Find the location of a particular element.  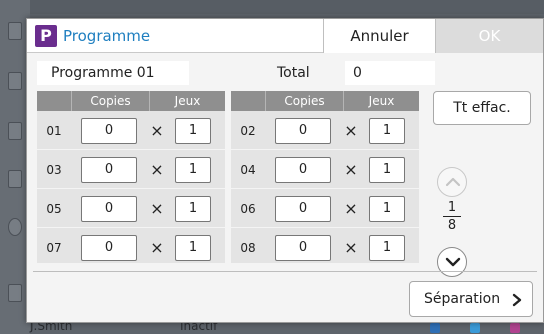

dialog-title: Programme is located at coordinates (107, 36).